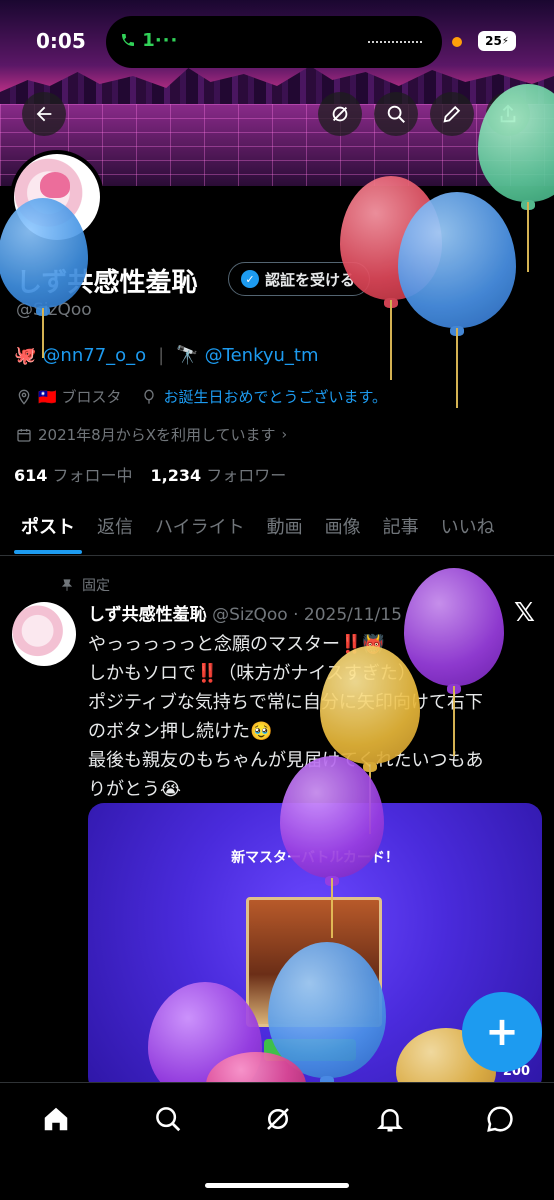 The image size is (554, 1200). I want to click on nav-messages, so click(500, 1119).